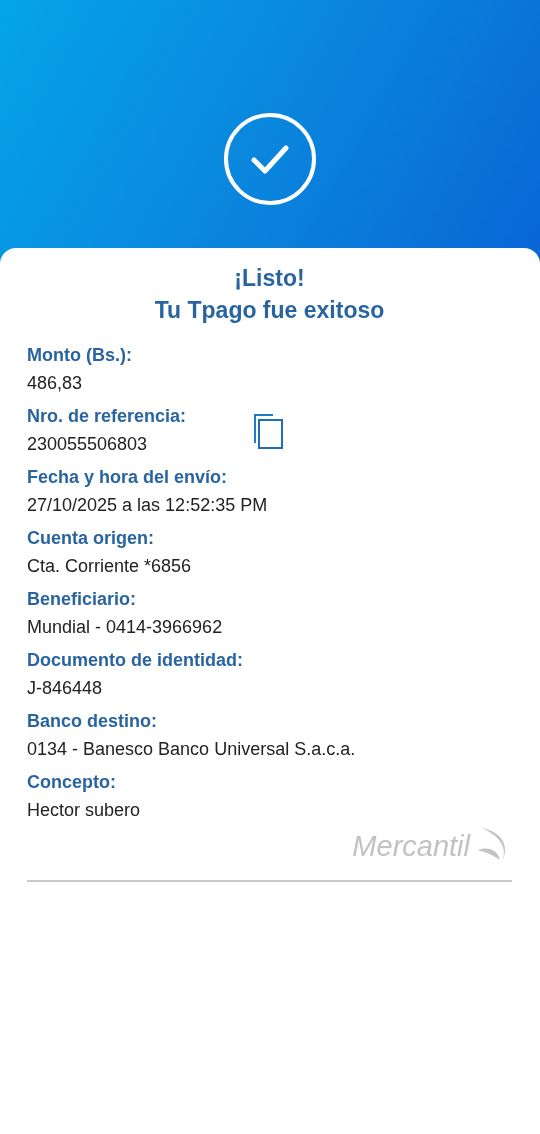 This screenshot has height=1134, width=540. What do you see at coordinates (191, 749) in the screenshot?
I see `field-value: 0134 - Banesco Banco Universal S.a.c.a.` at bounding box center [191, 749].